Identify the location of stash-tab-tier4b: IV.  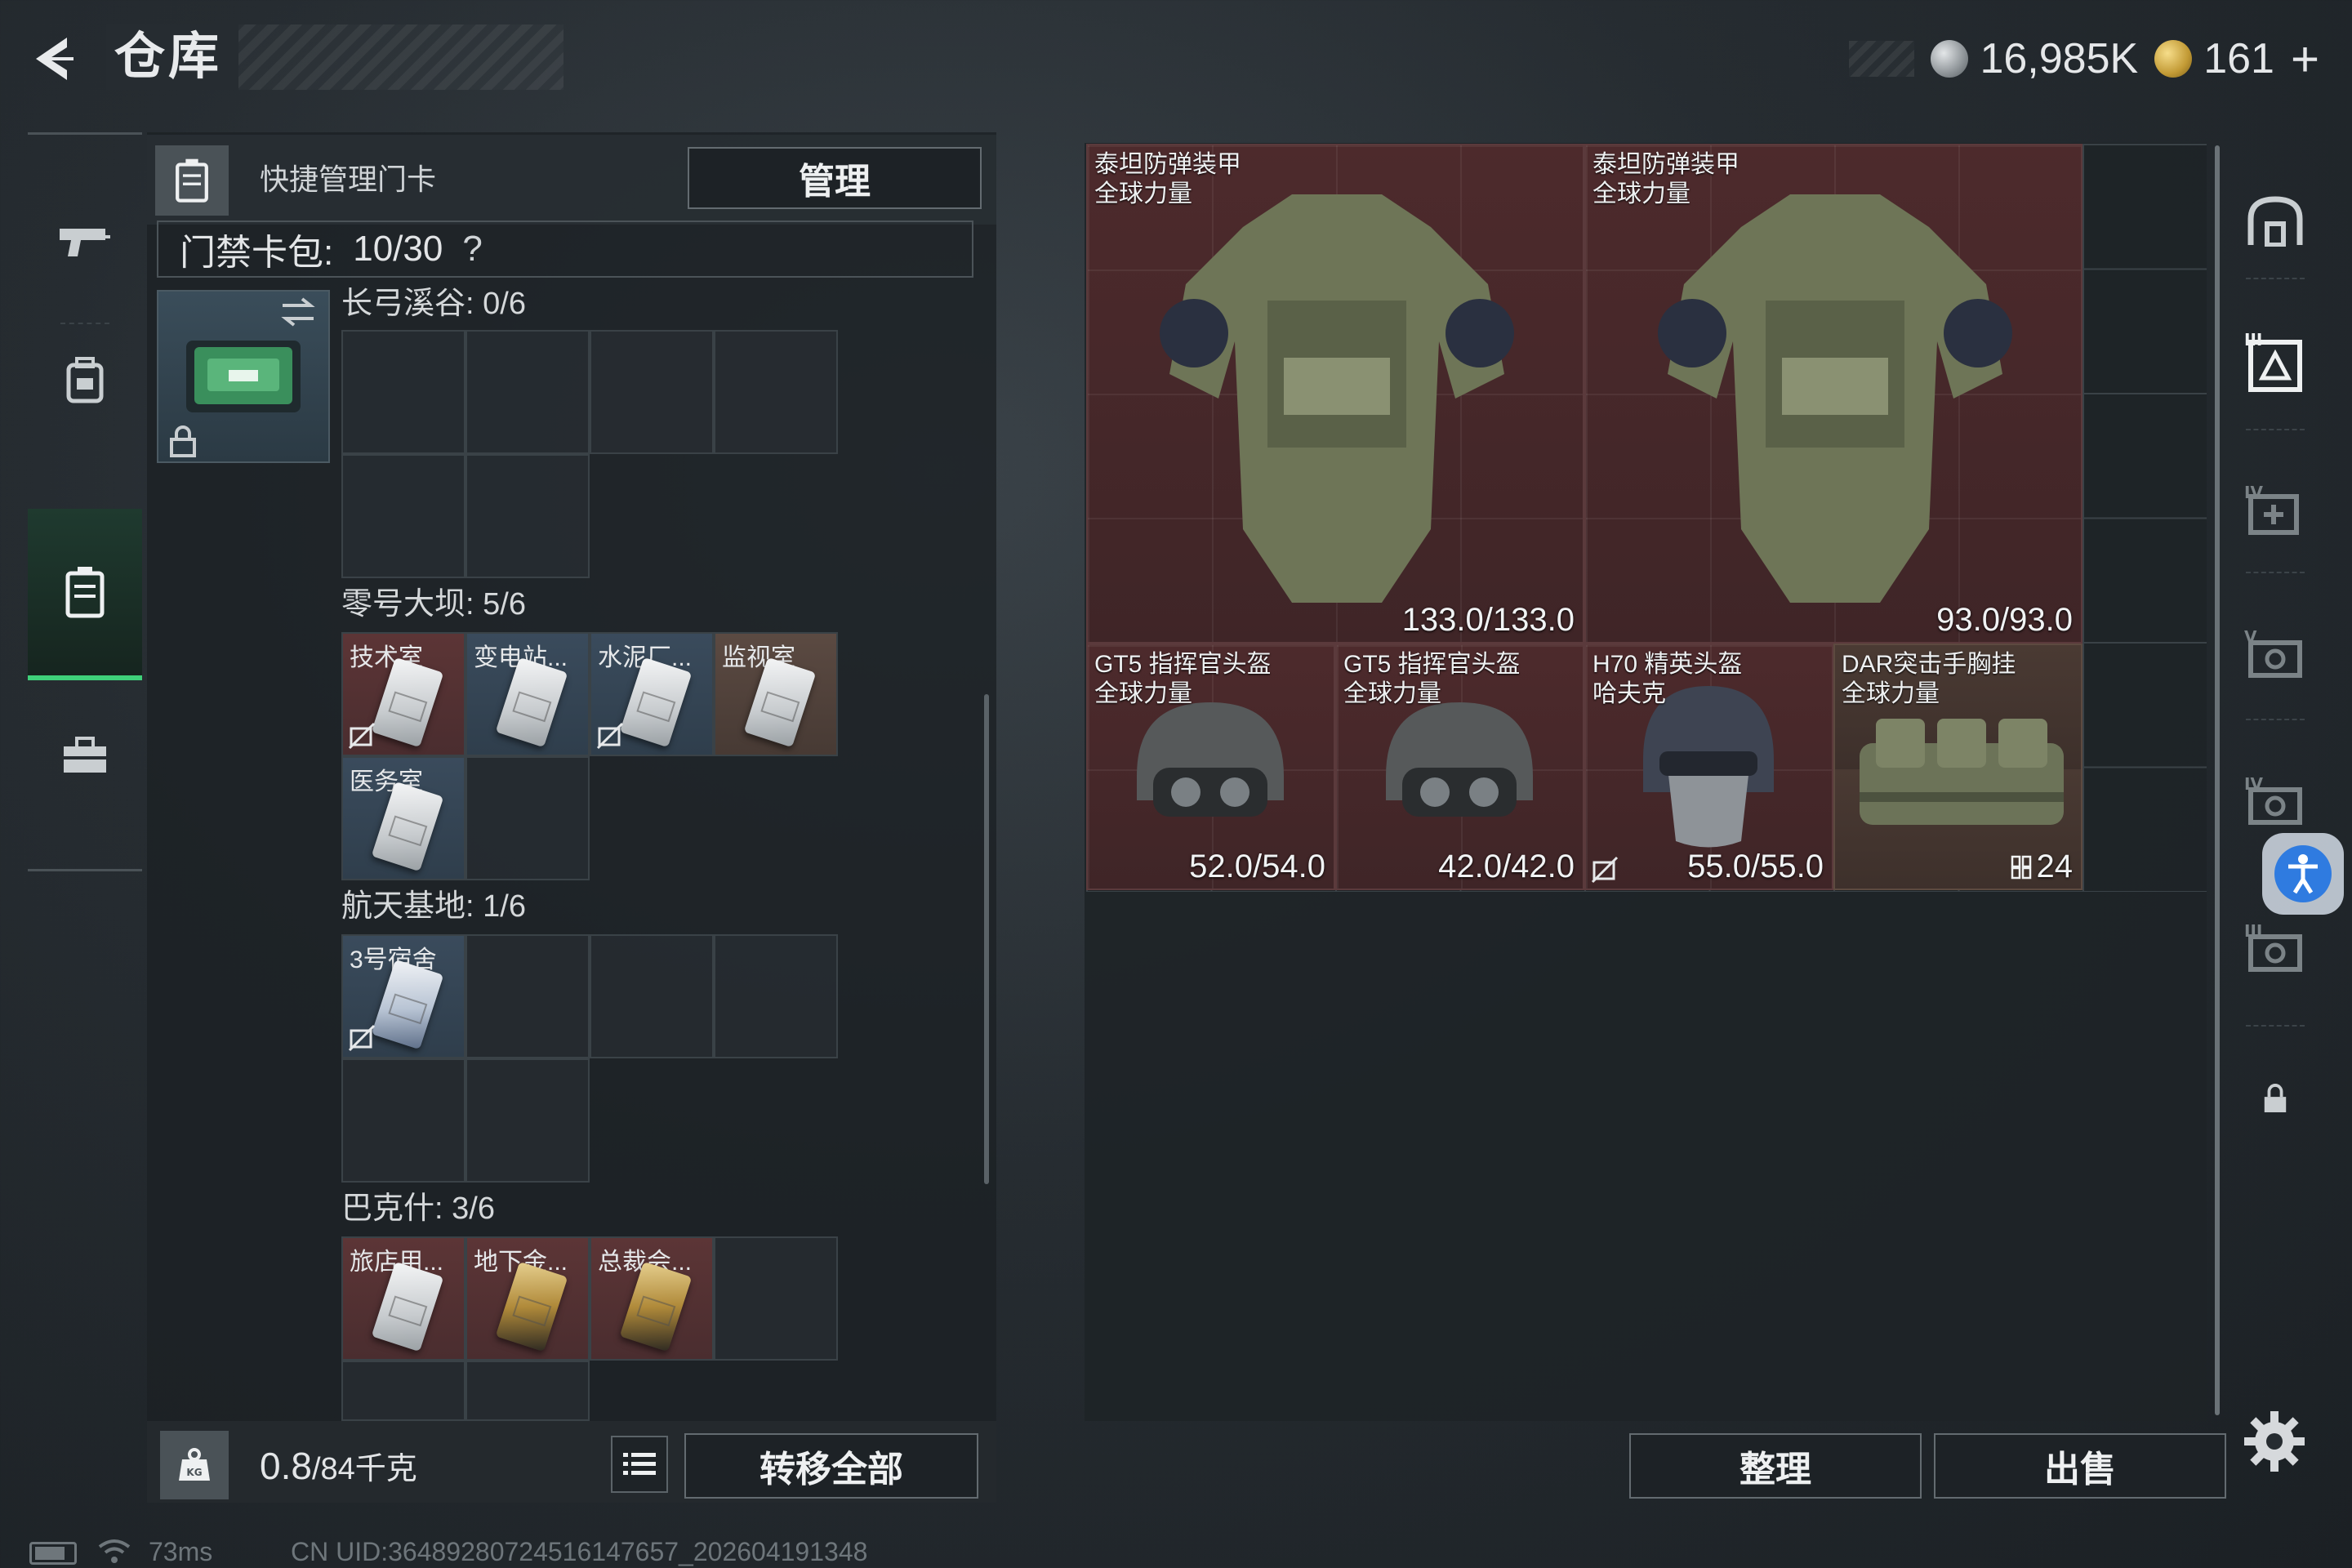
(2275, 800).